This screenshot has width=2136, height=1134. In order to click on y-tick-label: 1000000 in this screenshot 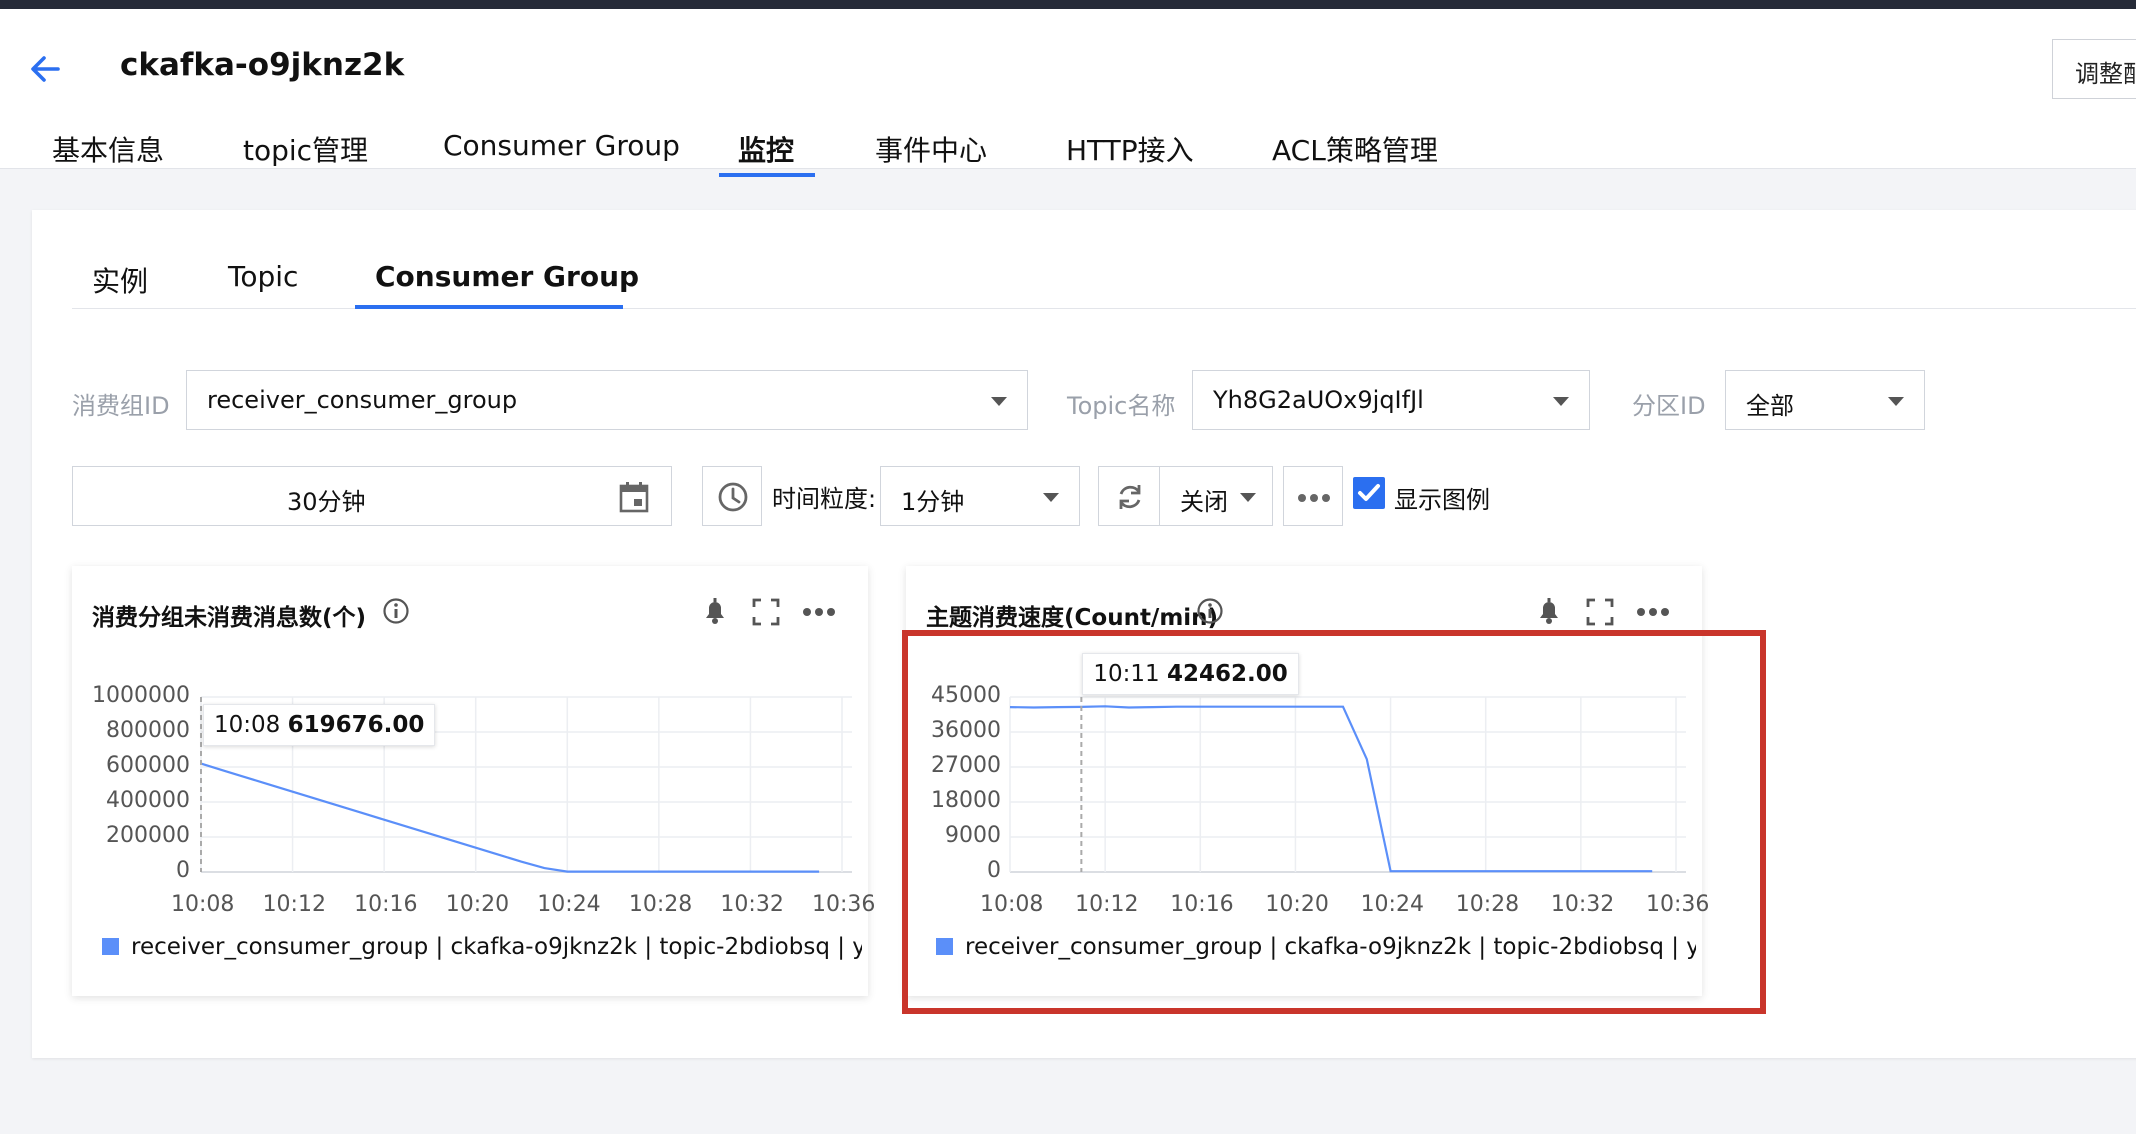, I will do `click(141, 695)`.